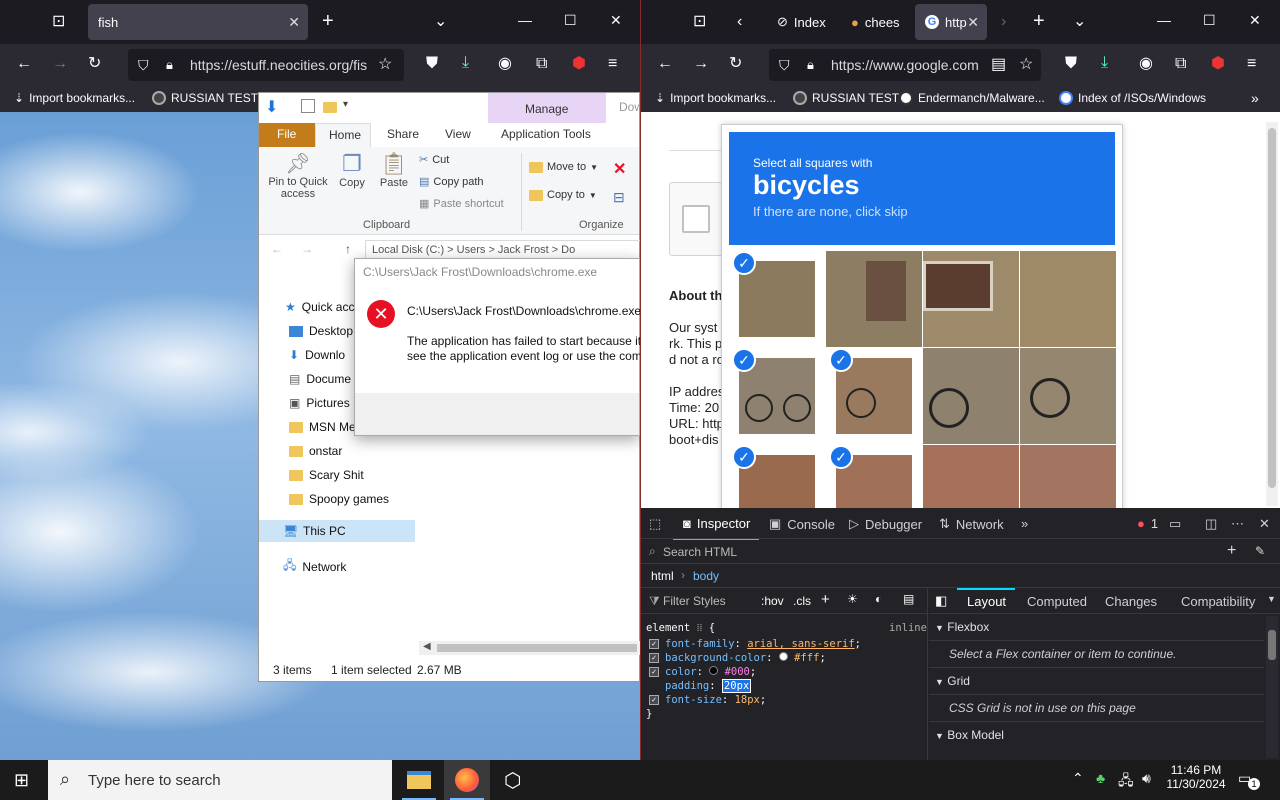  Describe the element at coordinates (876, 22) in the screenshot. I see `tab-cheese: ● chees` at that location.